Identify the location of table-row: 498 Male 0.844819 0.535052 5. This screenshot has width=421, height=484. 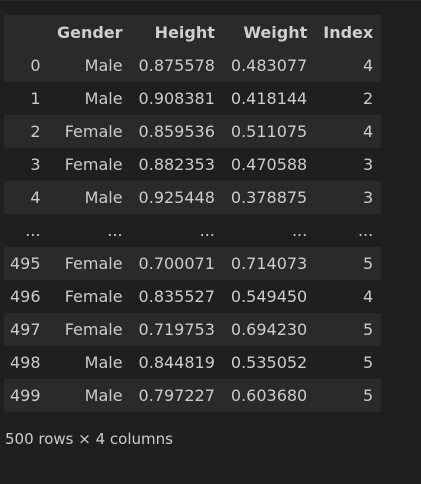
(193, 362).